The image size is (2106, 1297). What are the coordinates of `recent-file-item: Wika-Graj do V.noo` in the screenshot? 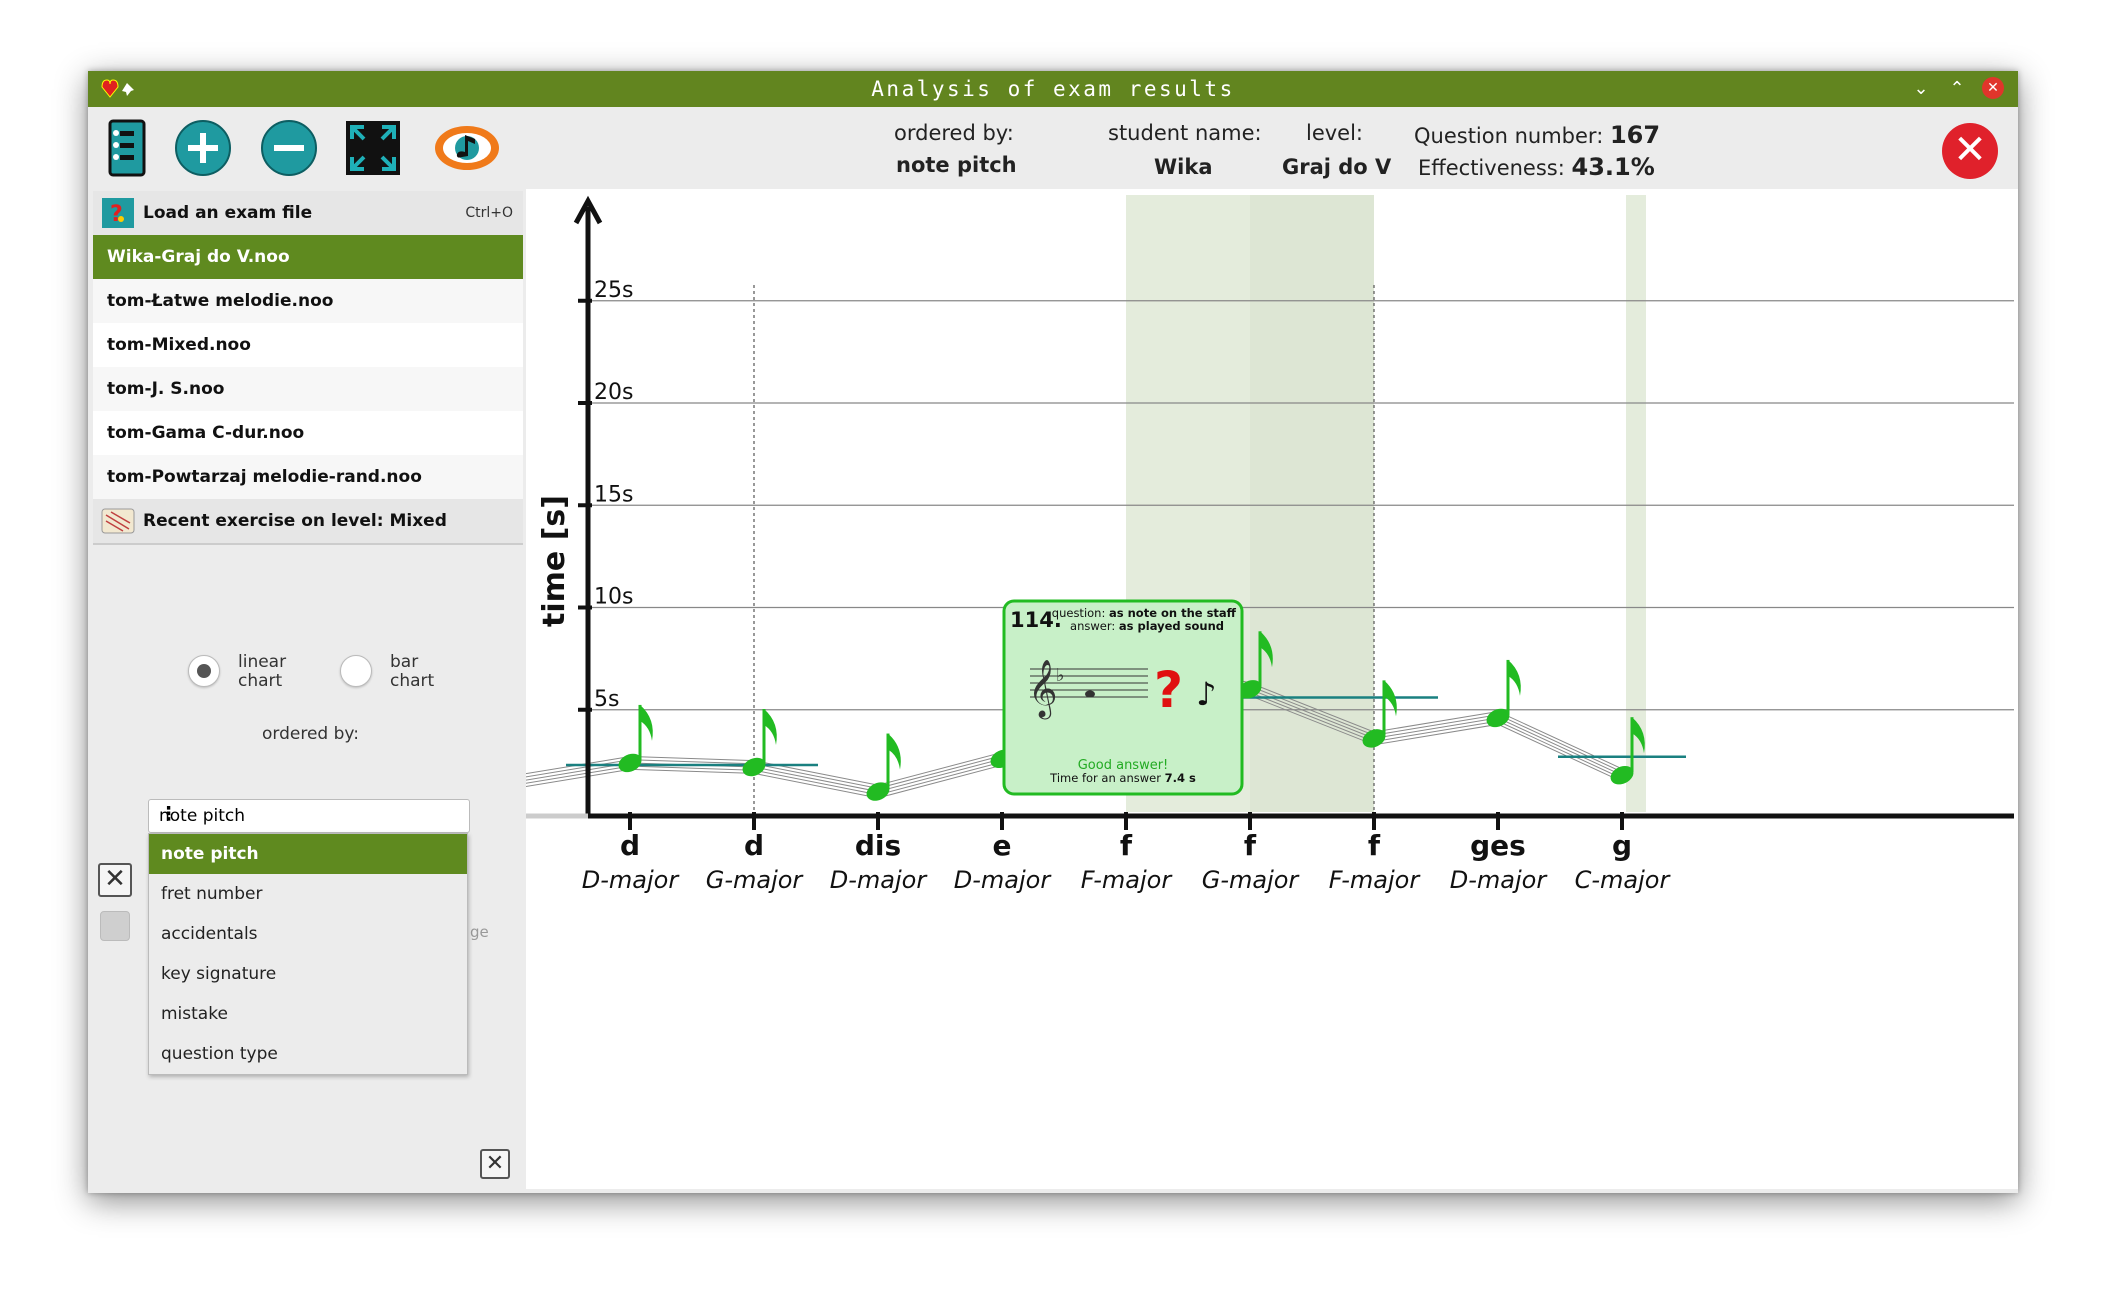 It's located at (308, 257).